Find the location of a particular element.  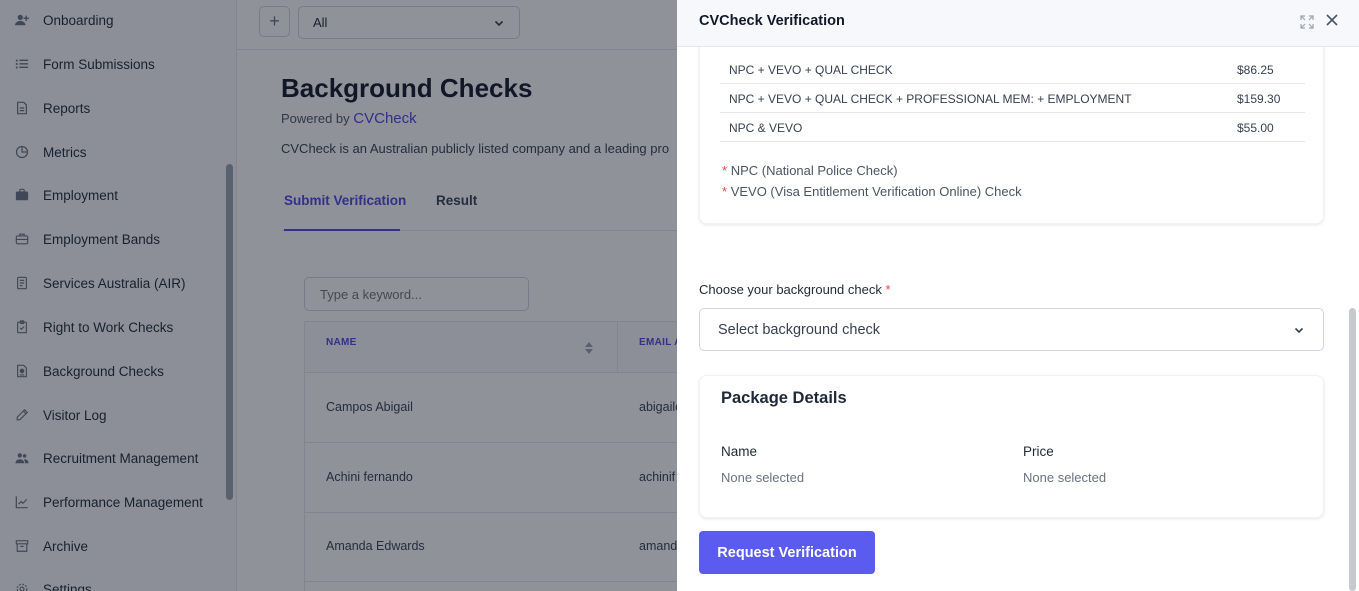

package-price-value: None selected is located at coordinates (1065, 477).